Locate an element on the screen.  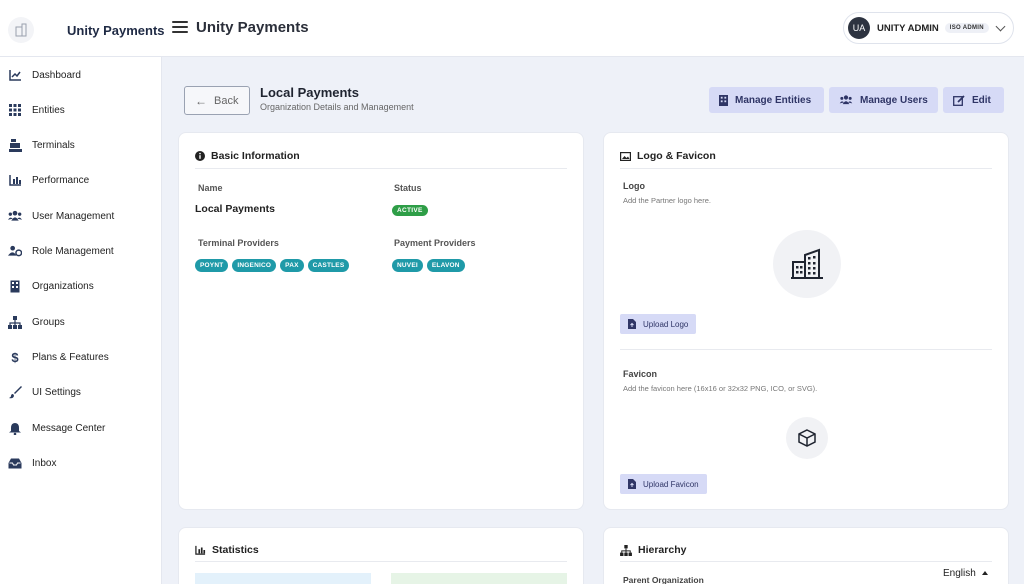
edit-icon is located at coordinates (959, 100).